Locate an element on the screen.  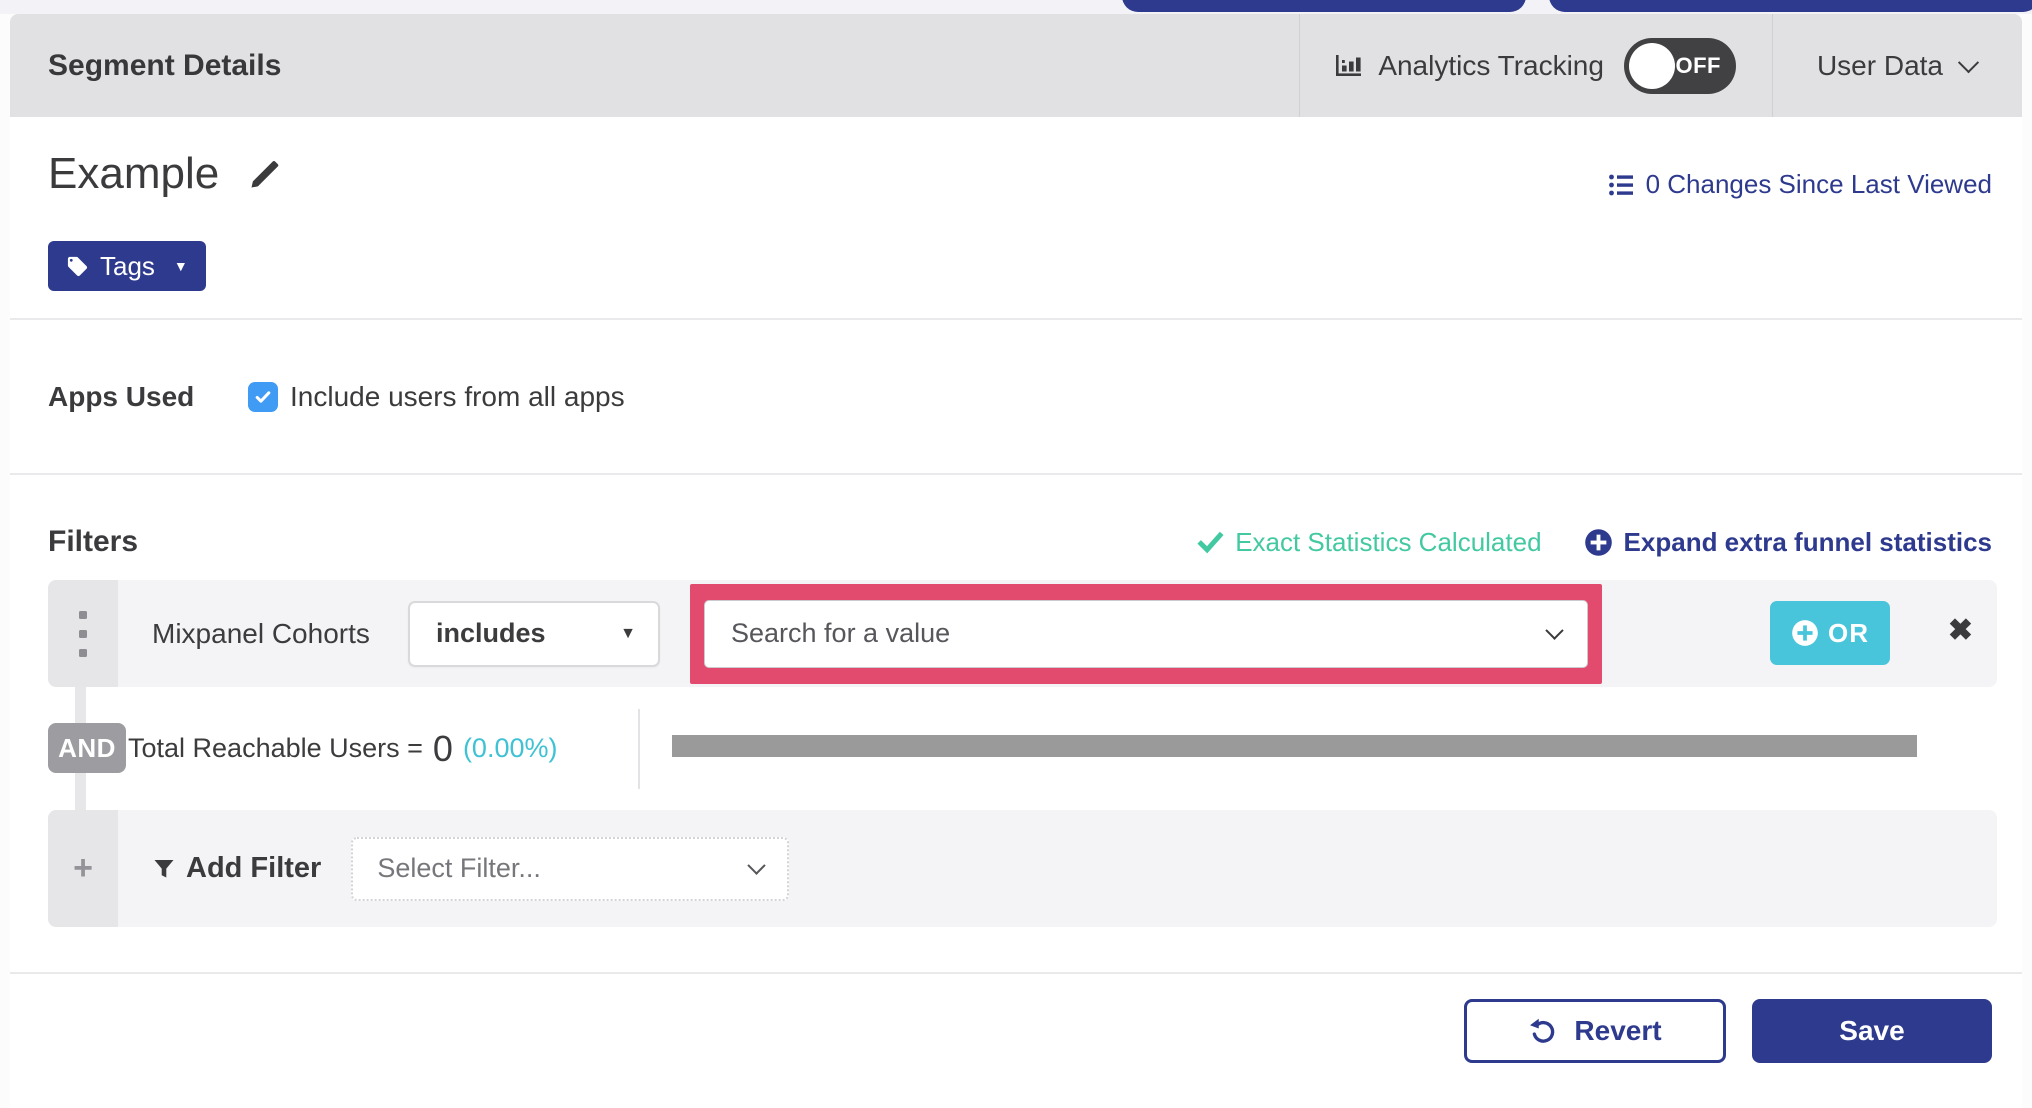
analytics-tracking-group: Analytics Tracking OFF is located at coordinates (1535, 65).